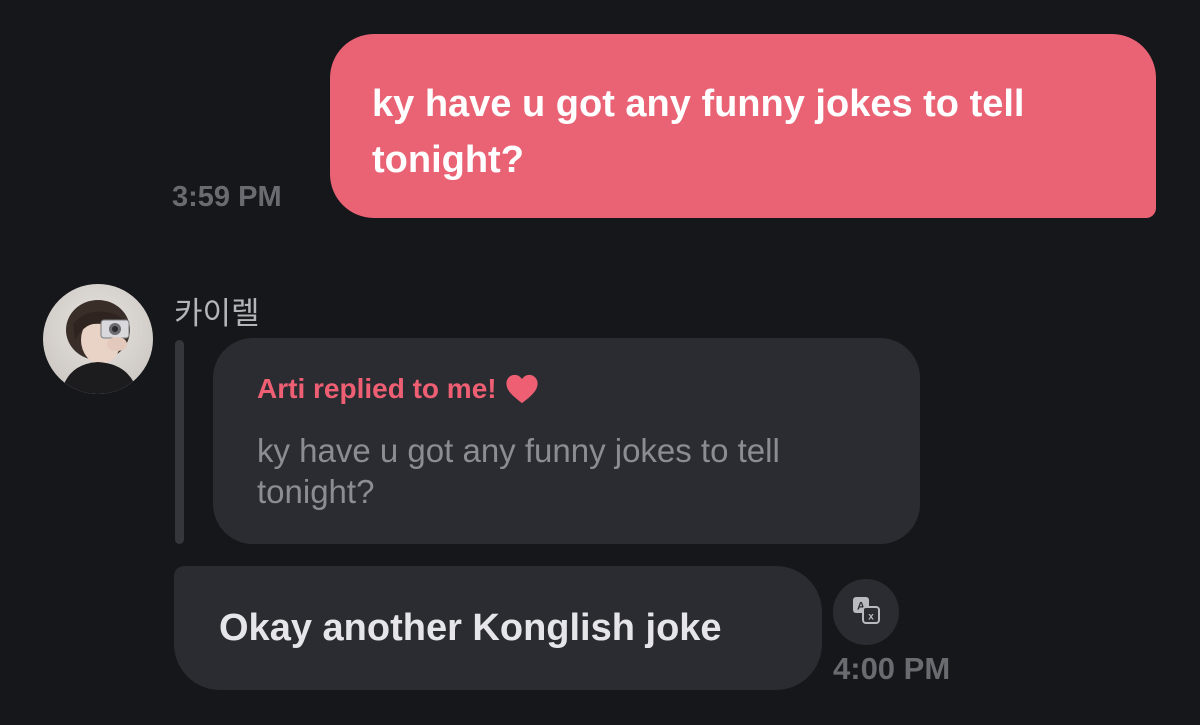  What do you see at coordinates (568, 389) in the screenshot?
I see `reply-header: Arti replied to me!` at bounding box center [568, 389].